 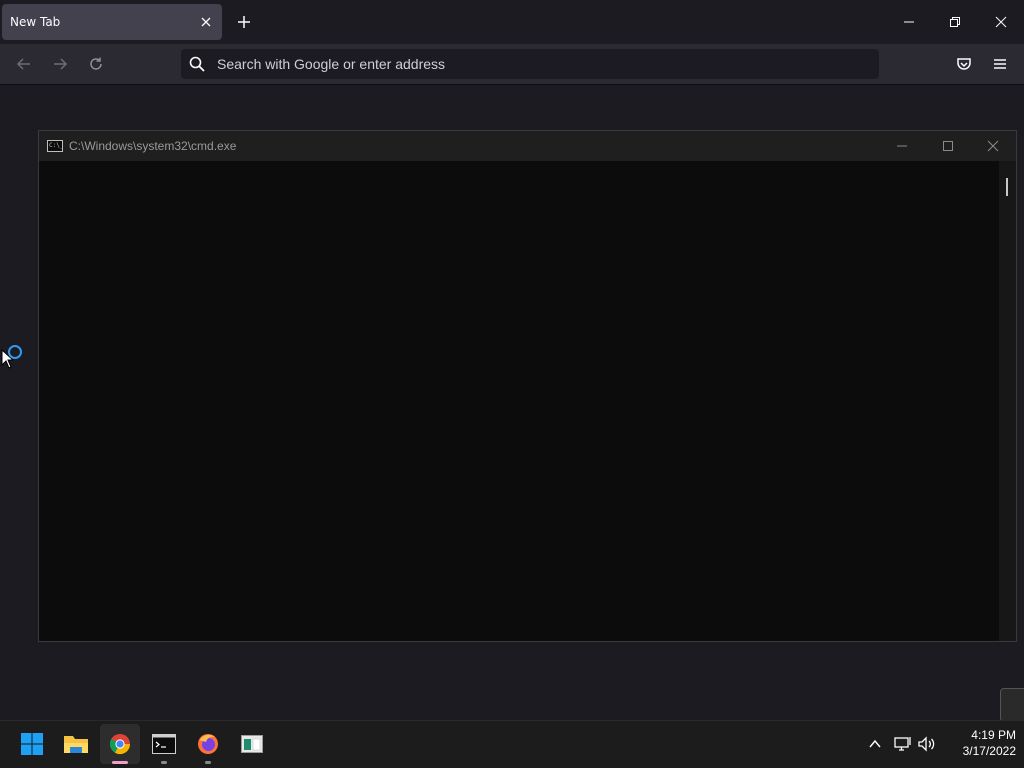 What do you see at coordinates (989, 751) in the screenshot?
I see `clock-date: 3/17/2022` at bounding box center [989, 751].